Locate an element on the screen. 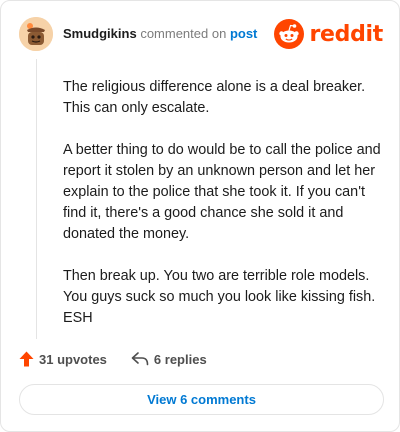 This screenshot has height=432, width=400. reply-arrow-icon is located at coordinates (140, 359).